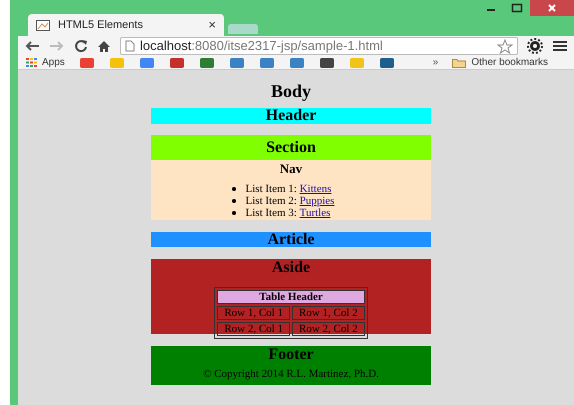 The height and width of the screenshot is (405, 574). I want to click on list-item-label: List Item 2:, so click(272, 201).